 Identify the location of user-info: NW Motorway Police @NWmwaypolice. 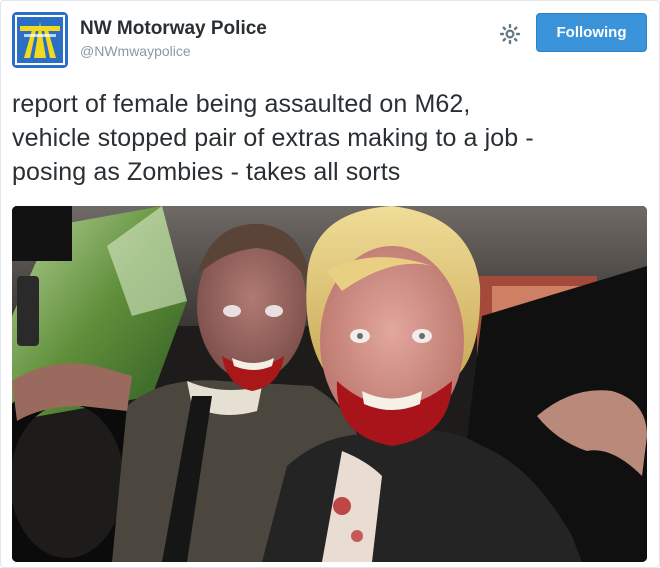
(173, 39).